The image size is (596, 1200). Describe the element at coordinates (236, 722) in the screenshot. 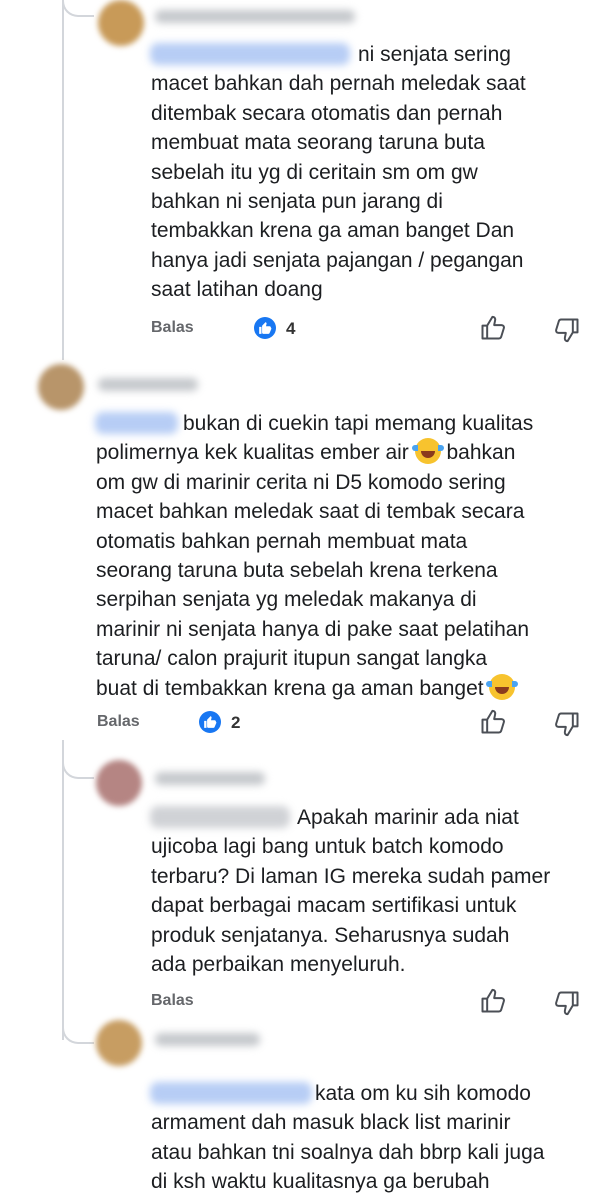

I see `like-count: 2` at that location.